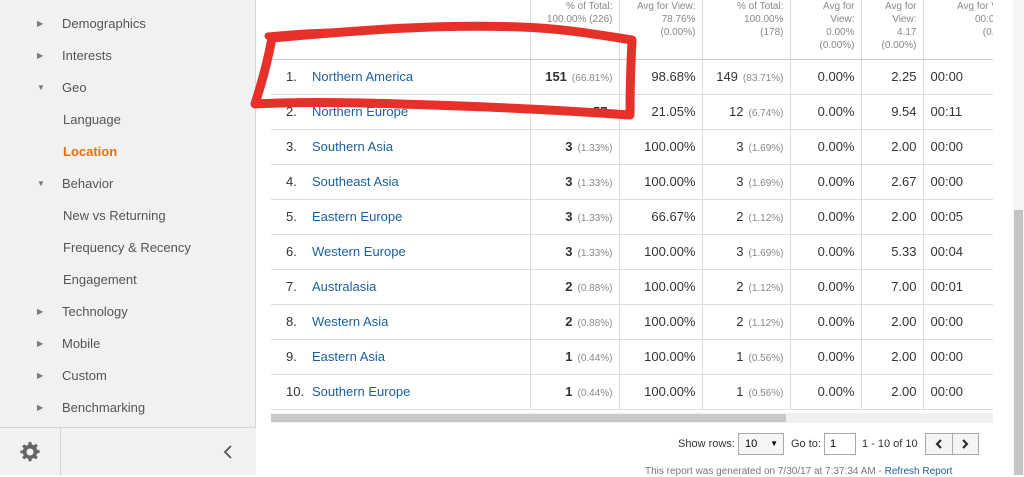 Image resolution: width=1024 pixels, height=477 pixels. Describe the element at coordinates (763, 78) in the screenshot. I see `new-users-percent: (83.71%)` at that location.